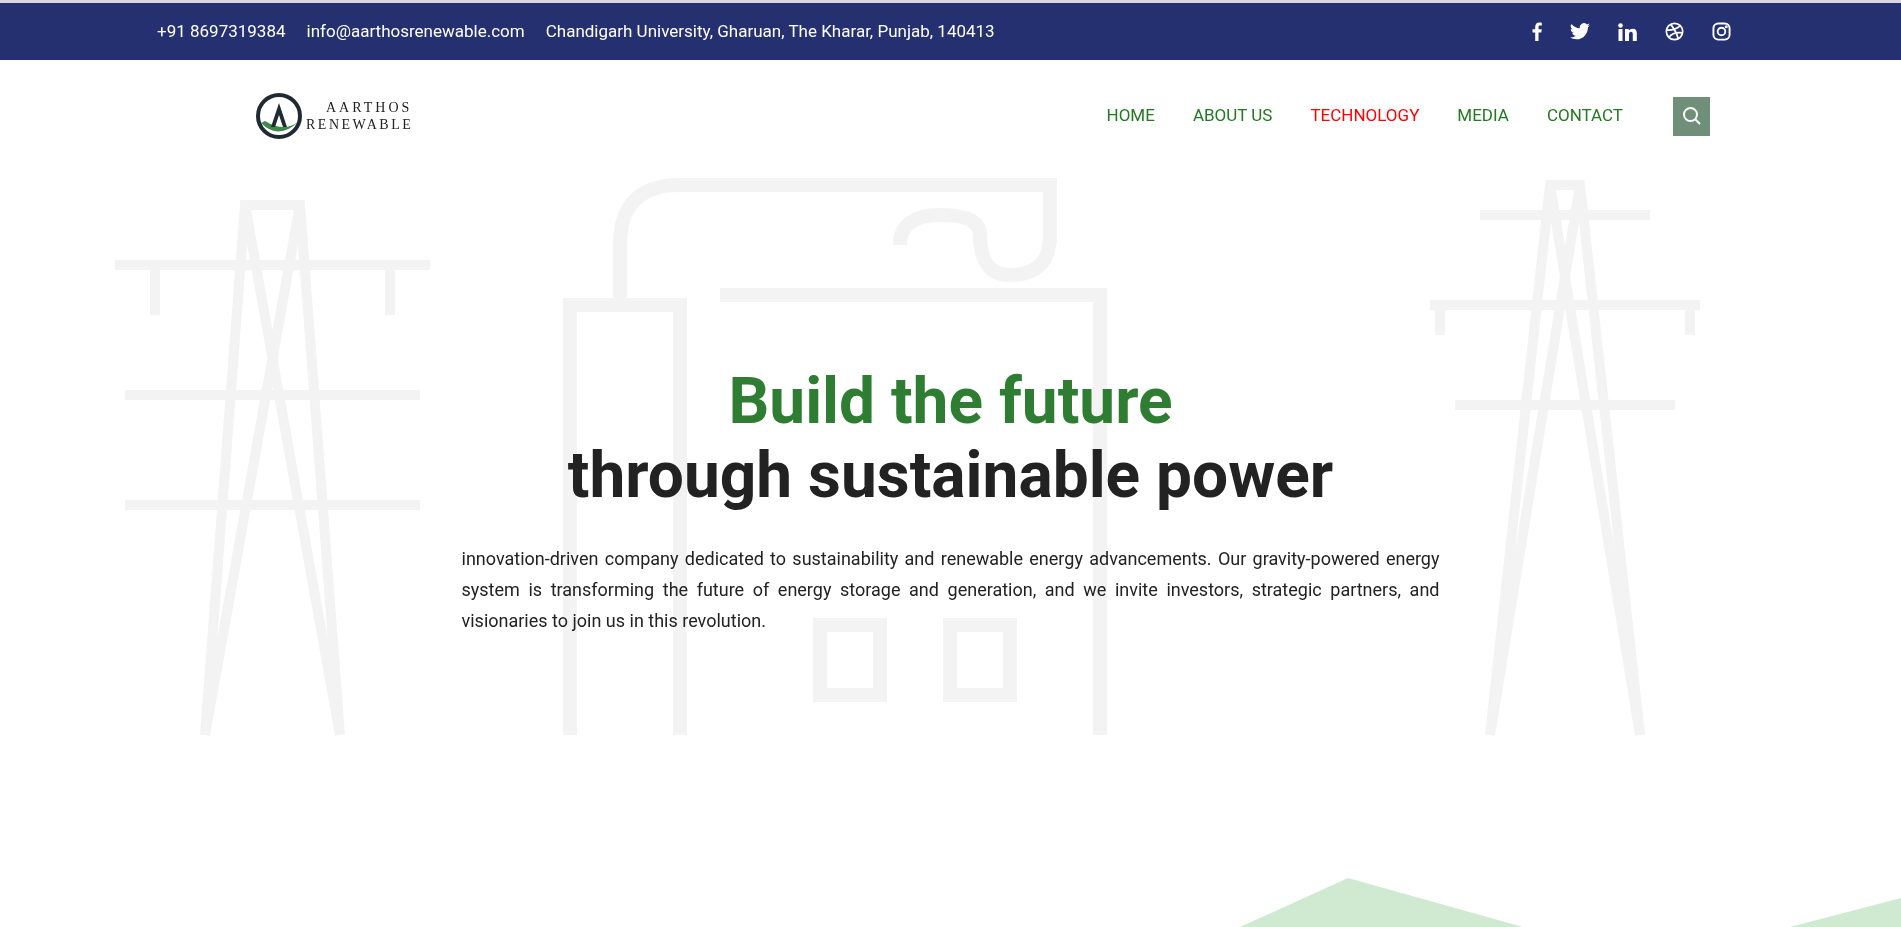  I want to click on nav-link: MEDIA, so click(1483, 116).